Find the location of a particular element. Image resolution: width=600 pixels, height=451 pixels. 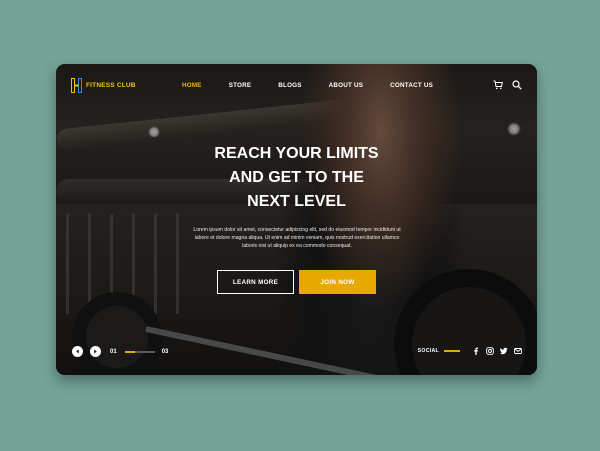

brand-name: FITNESS CLUB is located at coordinates (111, 85).